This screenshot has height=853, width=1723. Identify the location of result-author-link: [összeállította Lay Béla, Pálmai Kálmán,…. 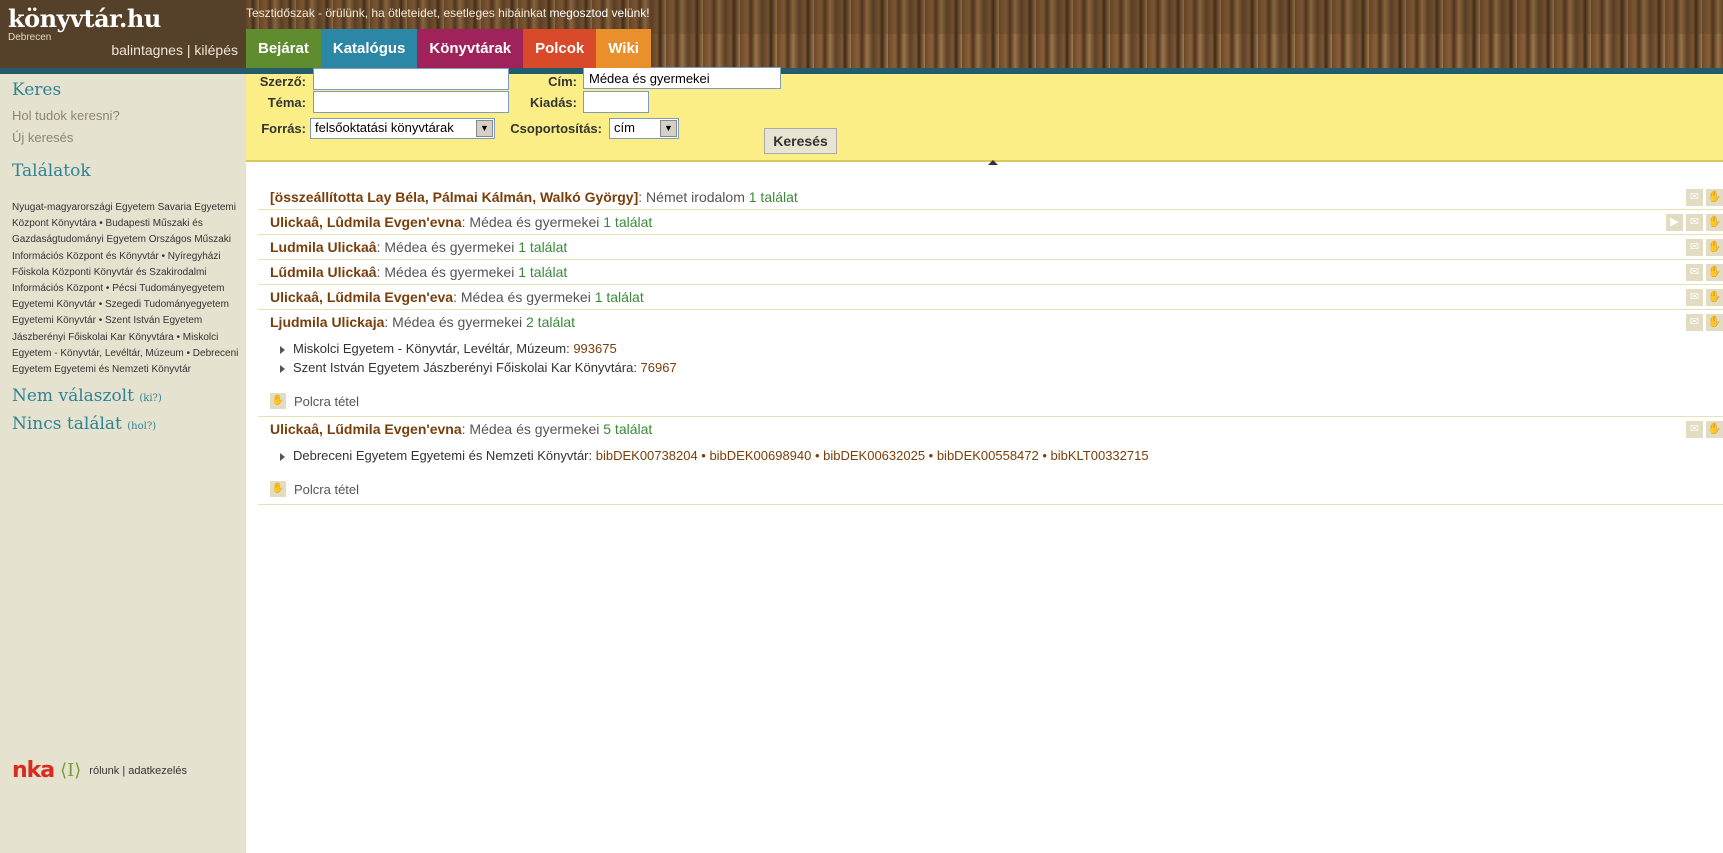
(454, 197).